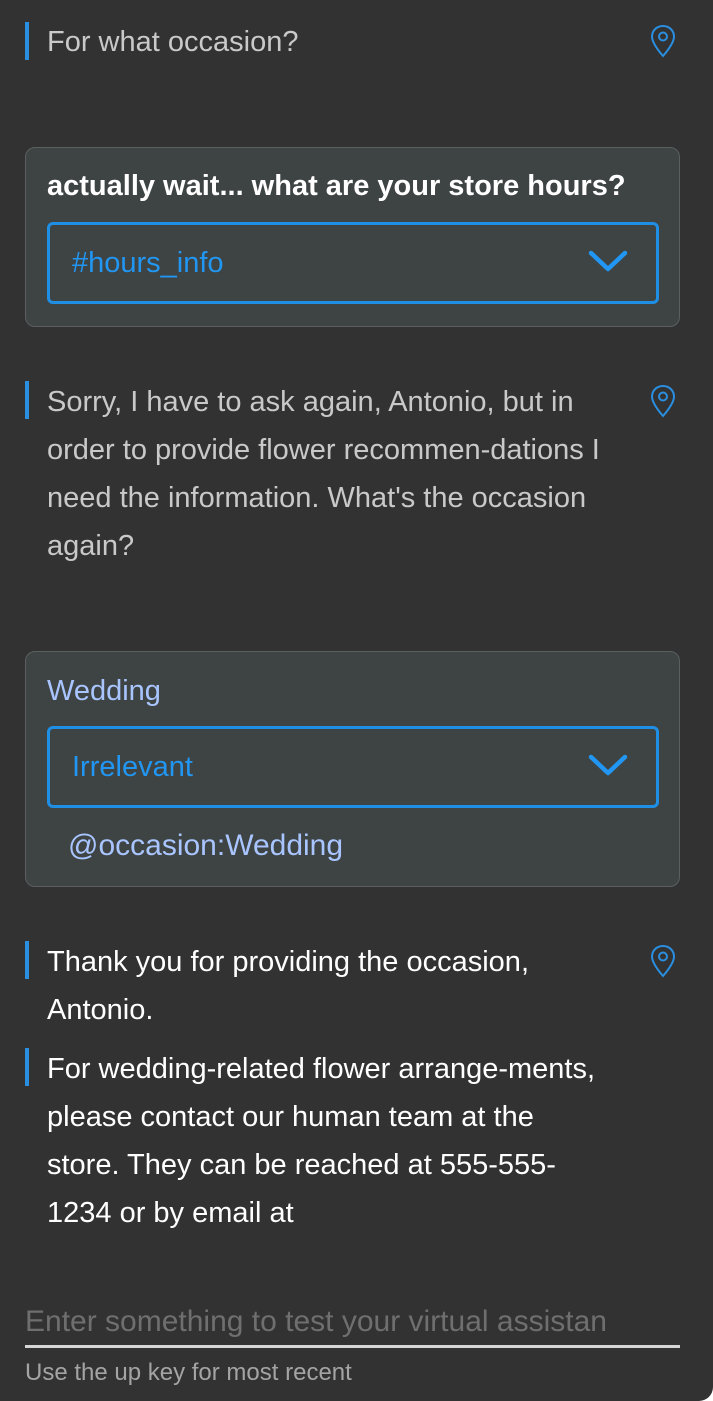  I want to click on intent-value: #hours_info, so click(148, 263).